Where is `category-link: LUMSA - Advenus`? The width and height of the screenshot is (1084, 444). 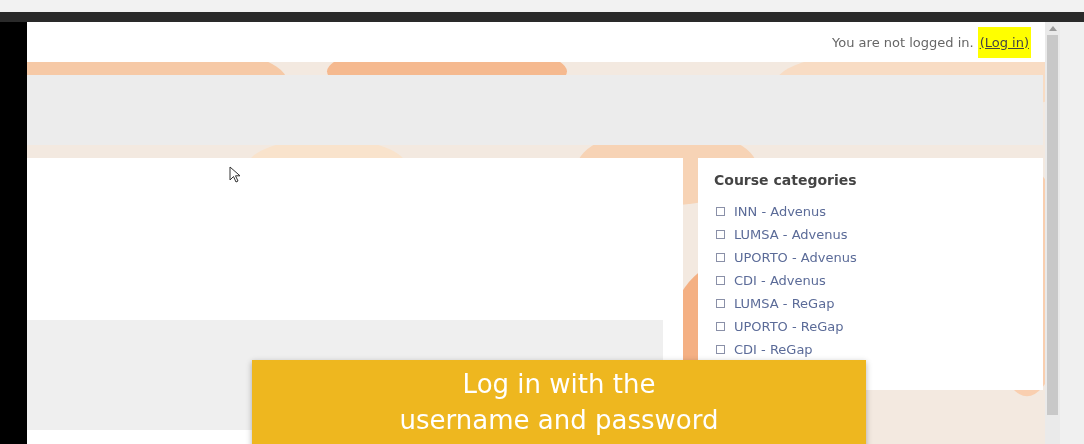
category-link: LUMSA - Advenus is located at coordinates (791, 234).